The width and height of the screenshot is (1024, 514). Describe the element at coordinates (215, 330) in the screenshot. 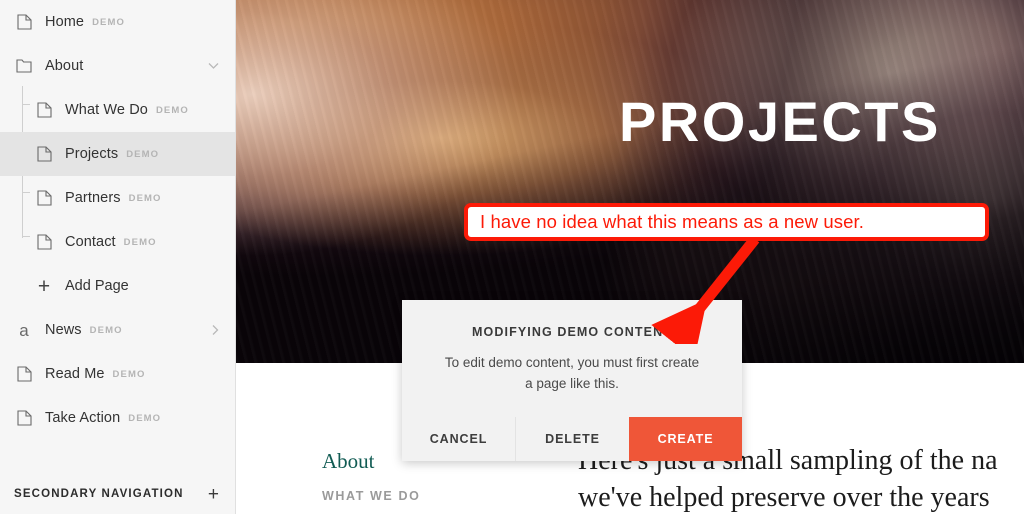

I see `chevron-right-icon` at that location.